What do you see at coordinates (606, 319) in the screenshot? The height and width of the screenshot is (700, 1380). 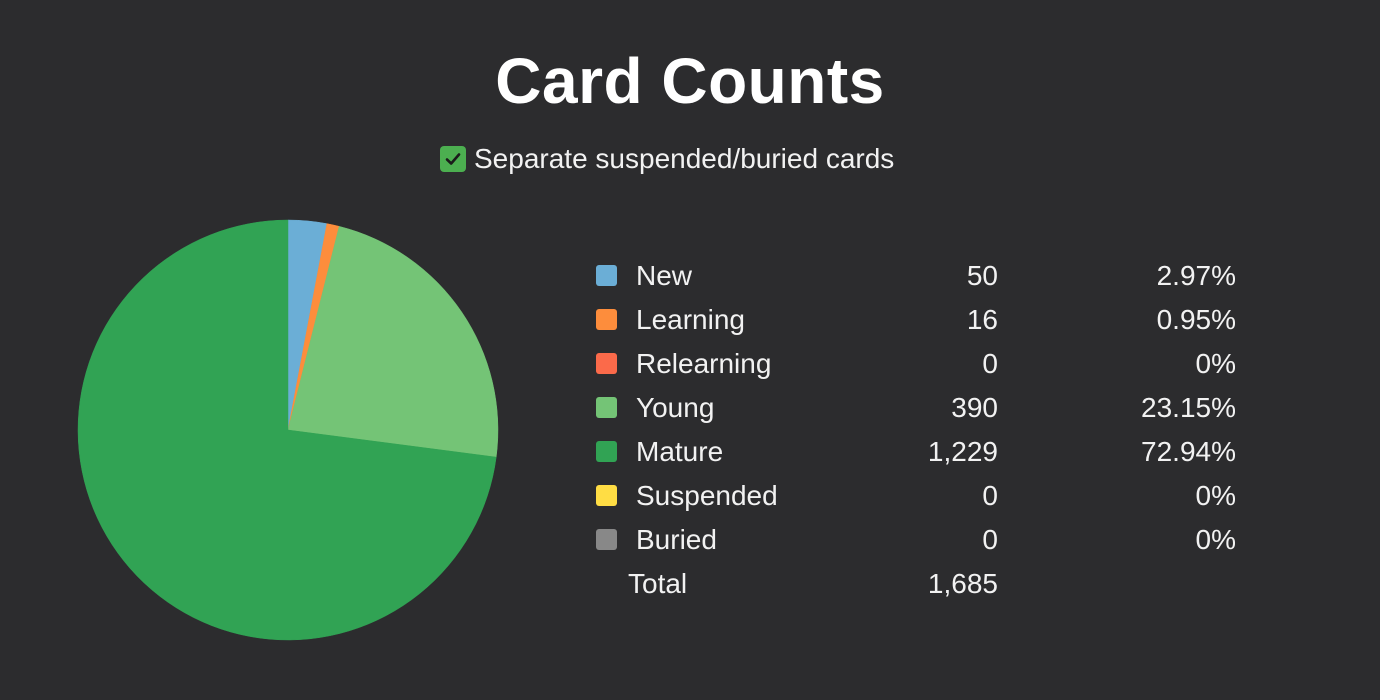 I see `legend-swatch-learning` at bounding box center [606, 319].